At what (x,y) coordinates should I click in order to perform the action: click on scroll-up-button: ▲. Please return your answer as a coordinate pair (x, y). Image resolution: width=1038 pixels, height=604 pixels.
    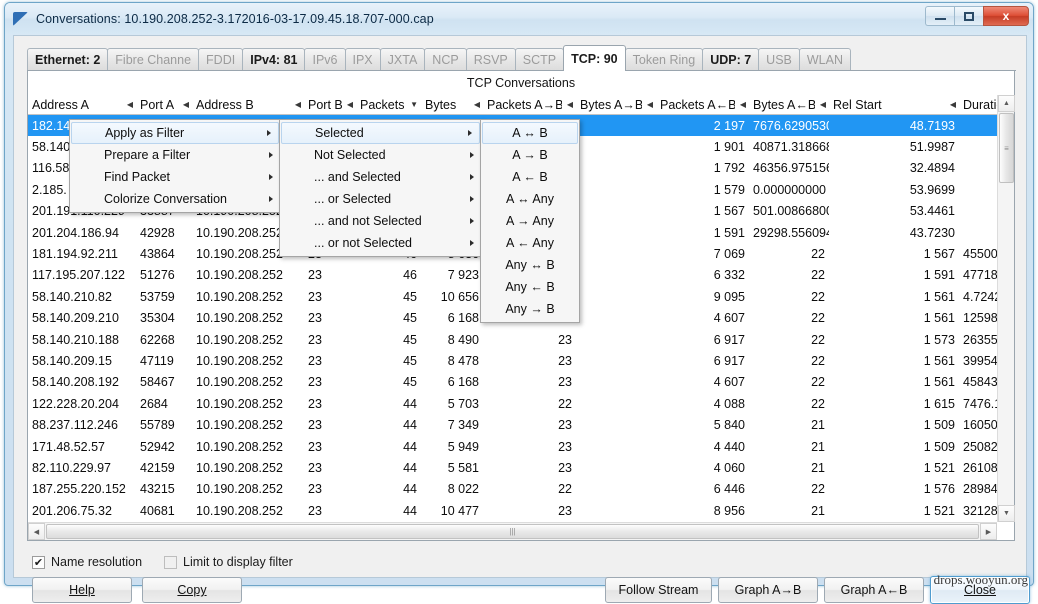
    Looking at the image, I should click on (1006, 103).